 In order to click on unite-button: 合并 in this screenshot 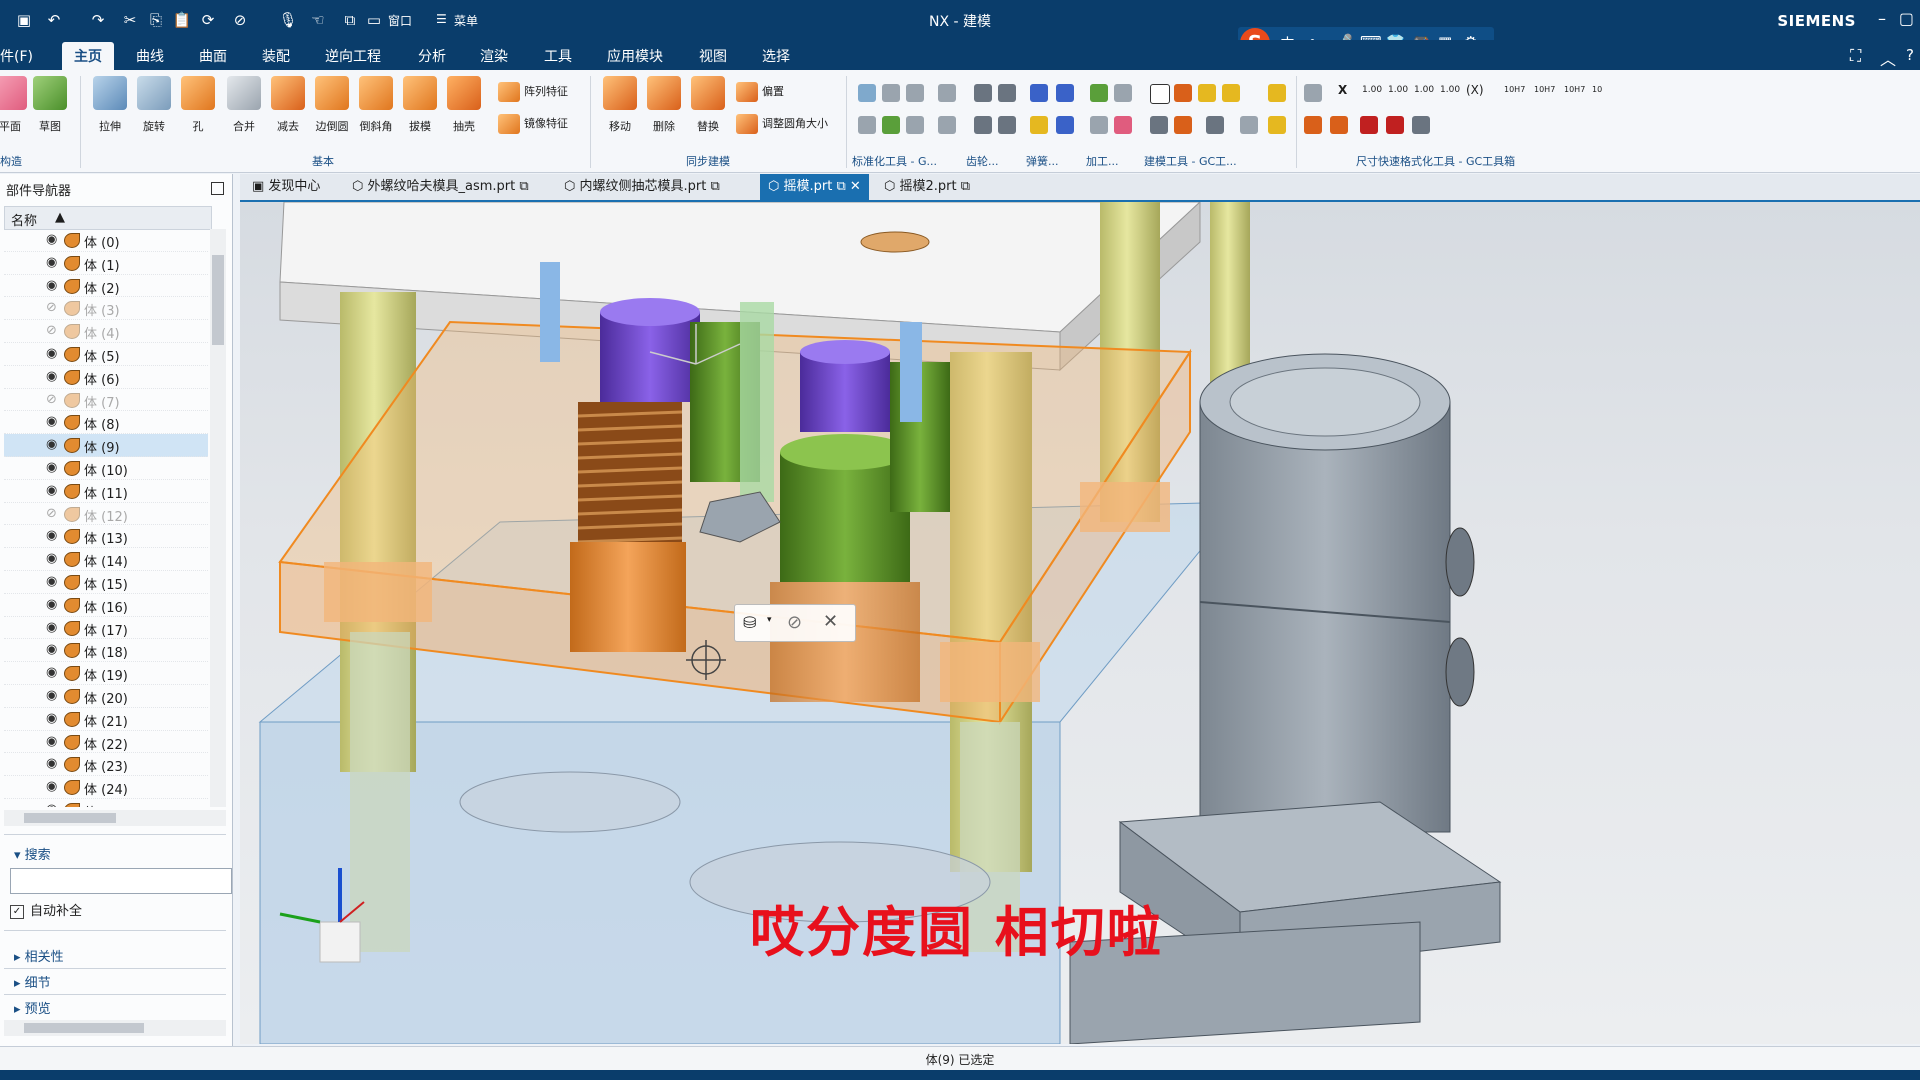, I will do `click(244, 105)`.